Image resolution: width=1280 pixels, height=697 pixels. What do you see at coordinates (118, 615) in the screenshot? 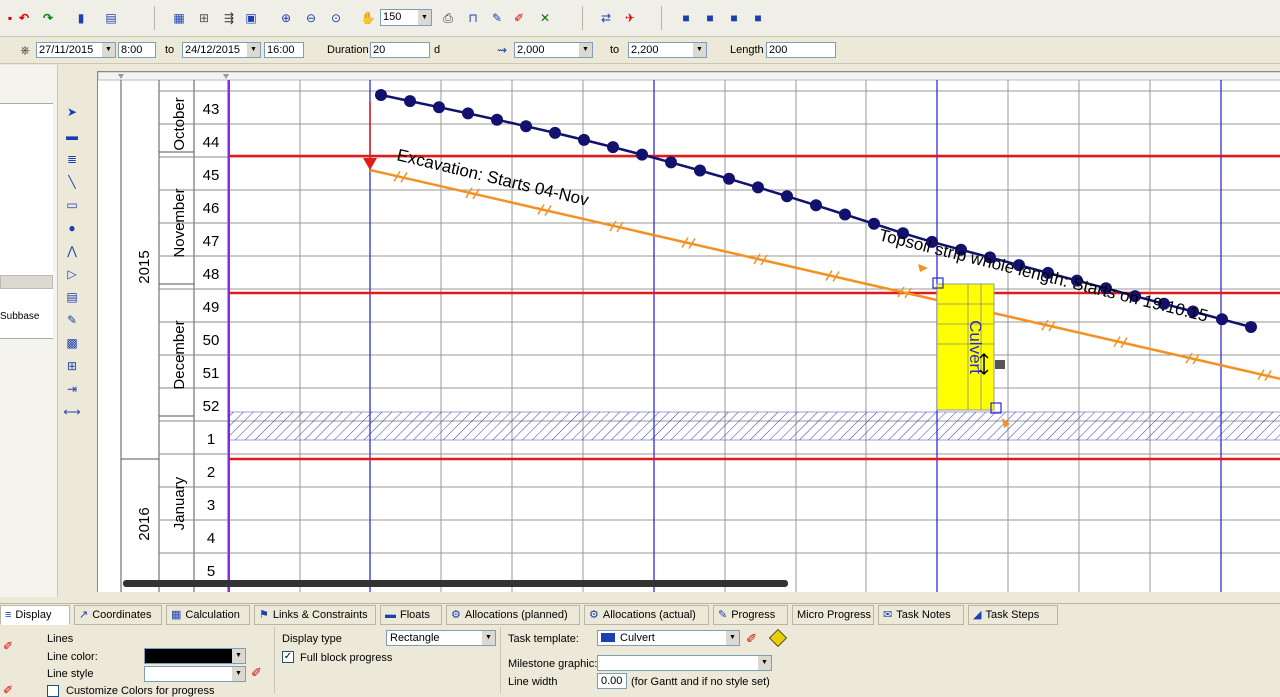
I see `tab-coordinates: ↗ Coordinates` at bounding box center [118, 615].